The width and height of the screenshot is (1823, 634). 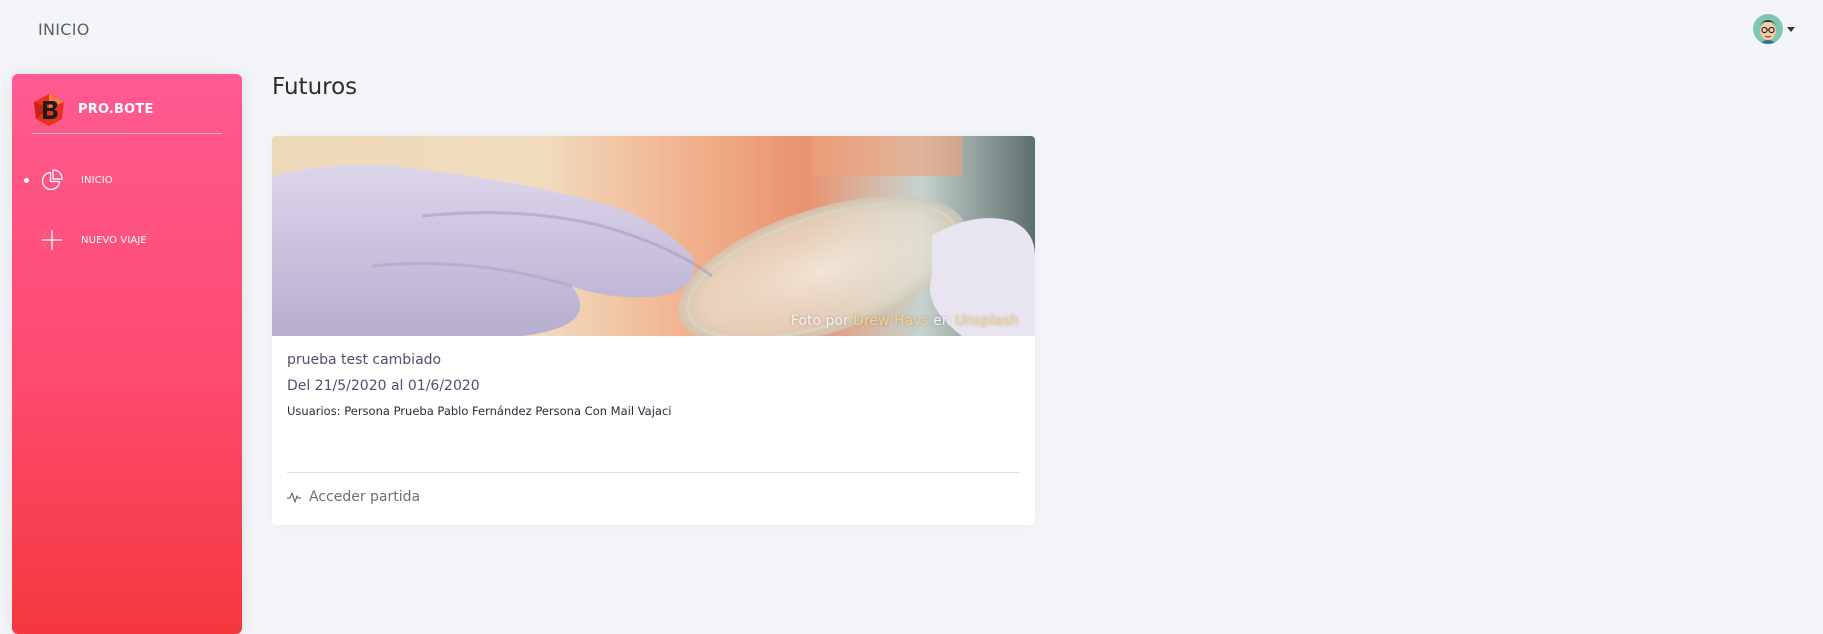 I want to click on trip-name: prueba test cambiado, so click(x=364, y=360).